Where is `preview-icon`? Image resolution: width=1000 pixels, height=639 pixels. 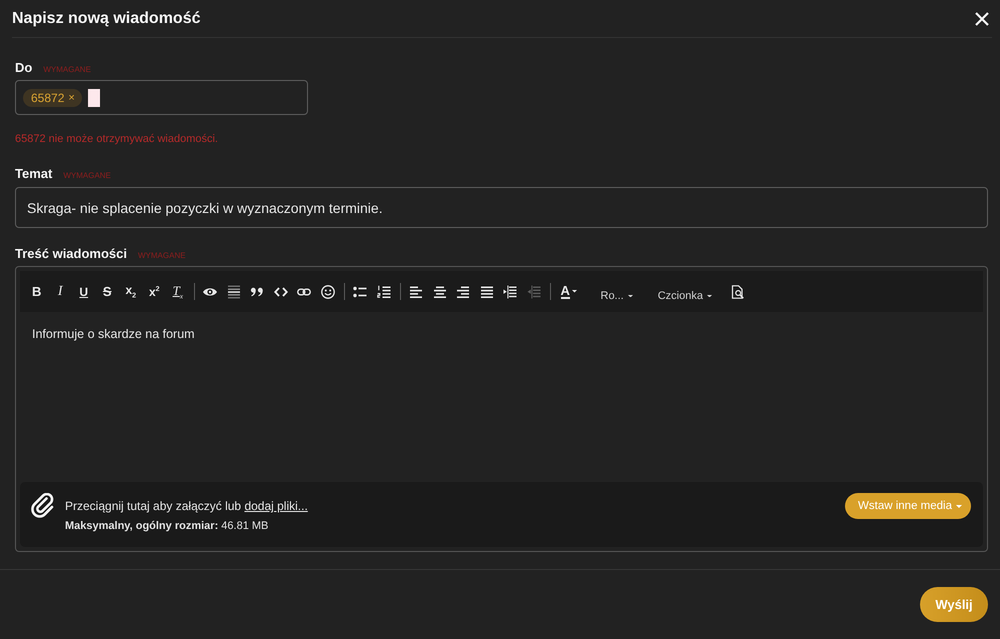
preview-icon is located at coordinates (737, 291).